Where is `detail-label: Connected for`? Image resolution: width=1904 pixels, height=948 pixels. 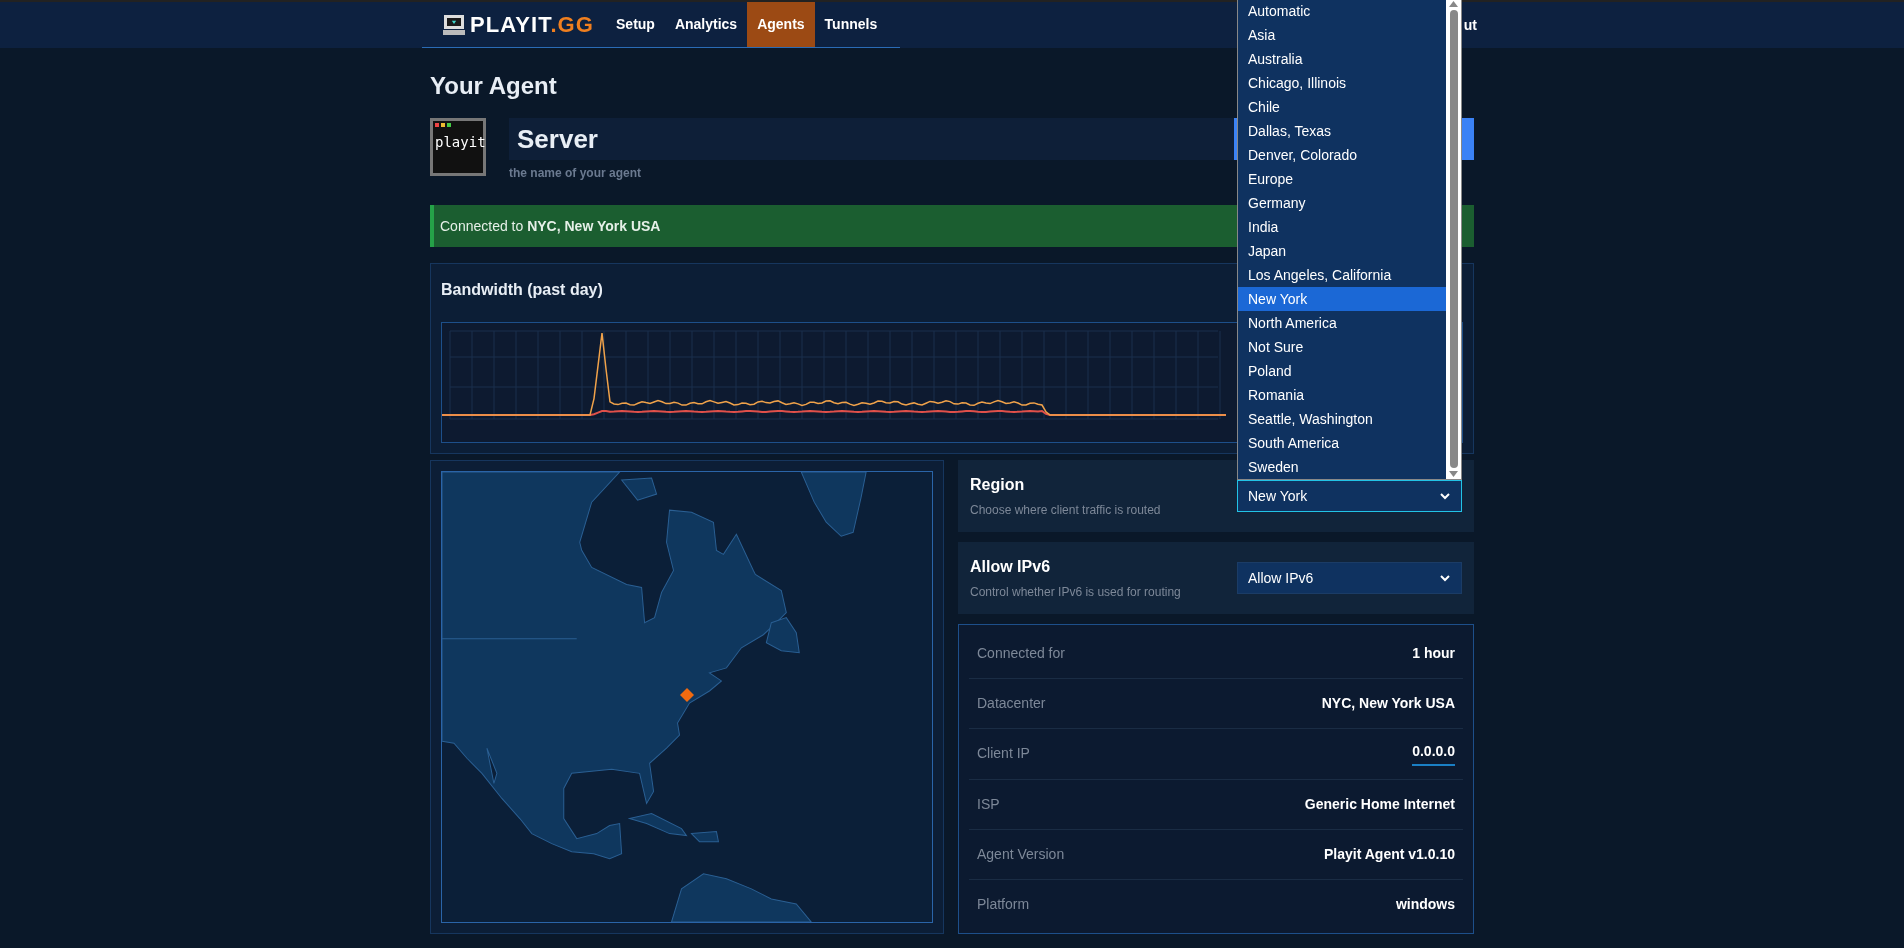 detail-label: Connected for is located at coordinates (1021, 654).